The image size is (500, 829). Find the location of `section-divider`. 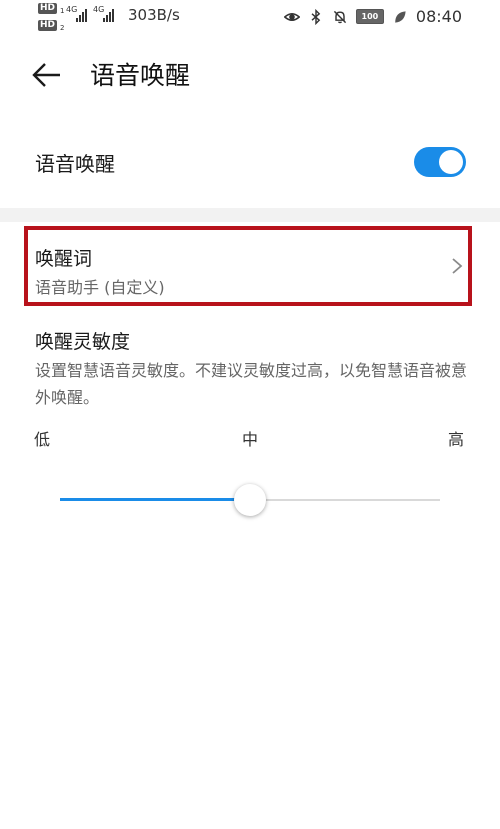

section-divider is located at coordinates (250, 215).